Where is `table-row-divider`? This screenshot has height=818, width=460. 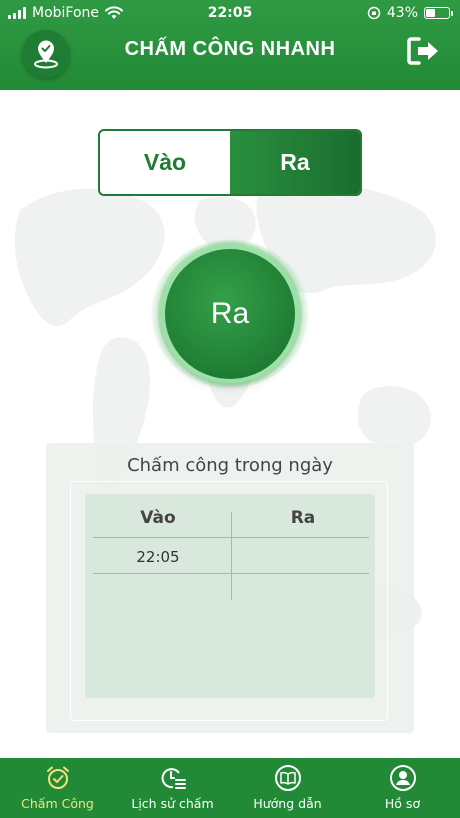 table-row-divider is located at coordinates (231, 573).